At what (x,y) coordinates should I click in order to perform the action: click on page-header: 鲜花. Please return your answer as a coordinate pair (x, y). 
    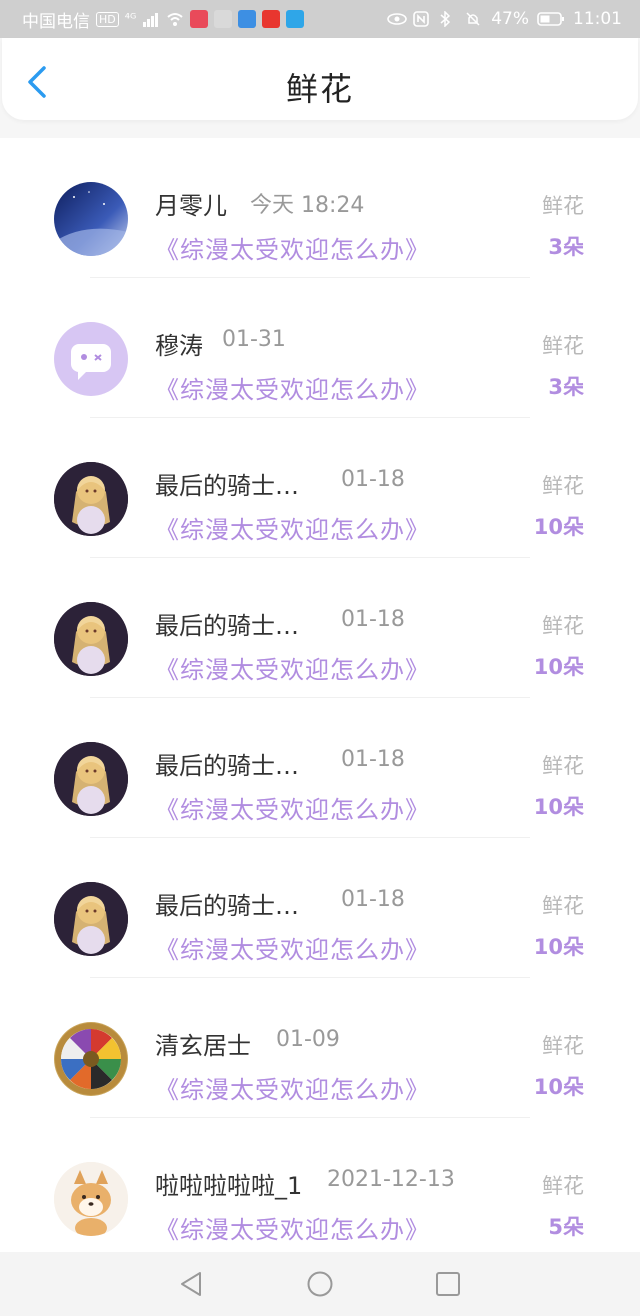
    Looking at the image, I should click on (320, 79).